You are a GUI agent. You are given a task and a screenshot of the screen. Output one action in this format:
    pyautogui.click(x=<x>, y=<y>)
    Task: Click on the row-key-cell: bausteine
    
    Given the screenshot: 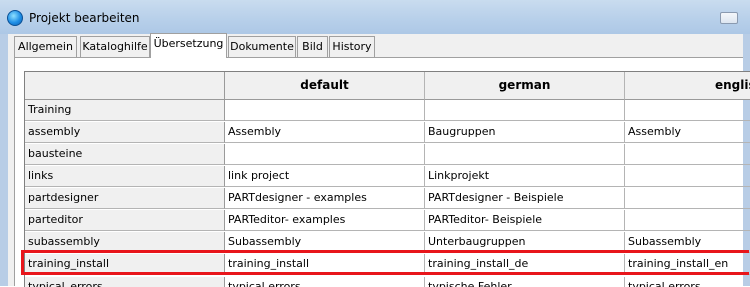 What is the action you would take?
    pyautogui.click(x=125, y=154)
    